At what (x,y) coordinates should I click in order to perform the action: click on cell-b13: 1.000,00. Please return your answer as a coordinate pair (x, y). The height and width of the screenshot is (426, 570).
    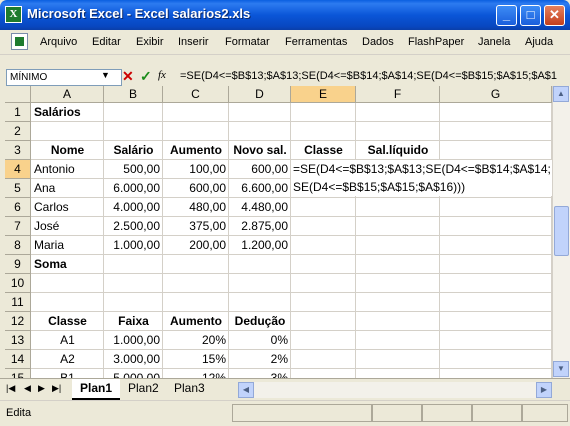
    Looking at the image, I should click on (133, 340).